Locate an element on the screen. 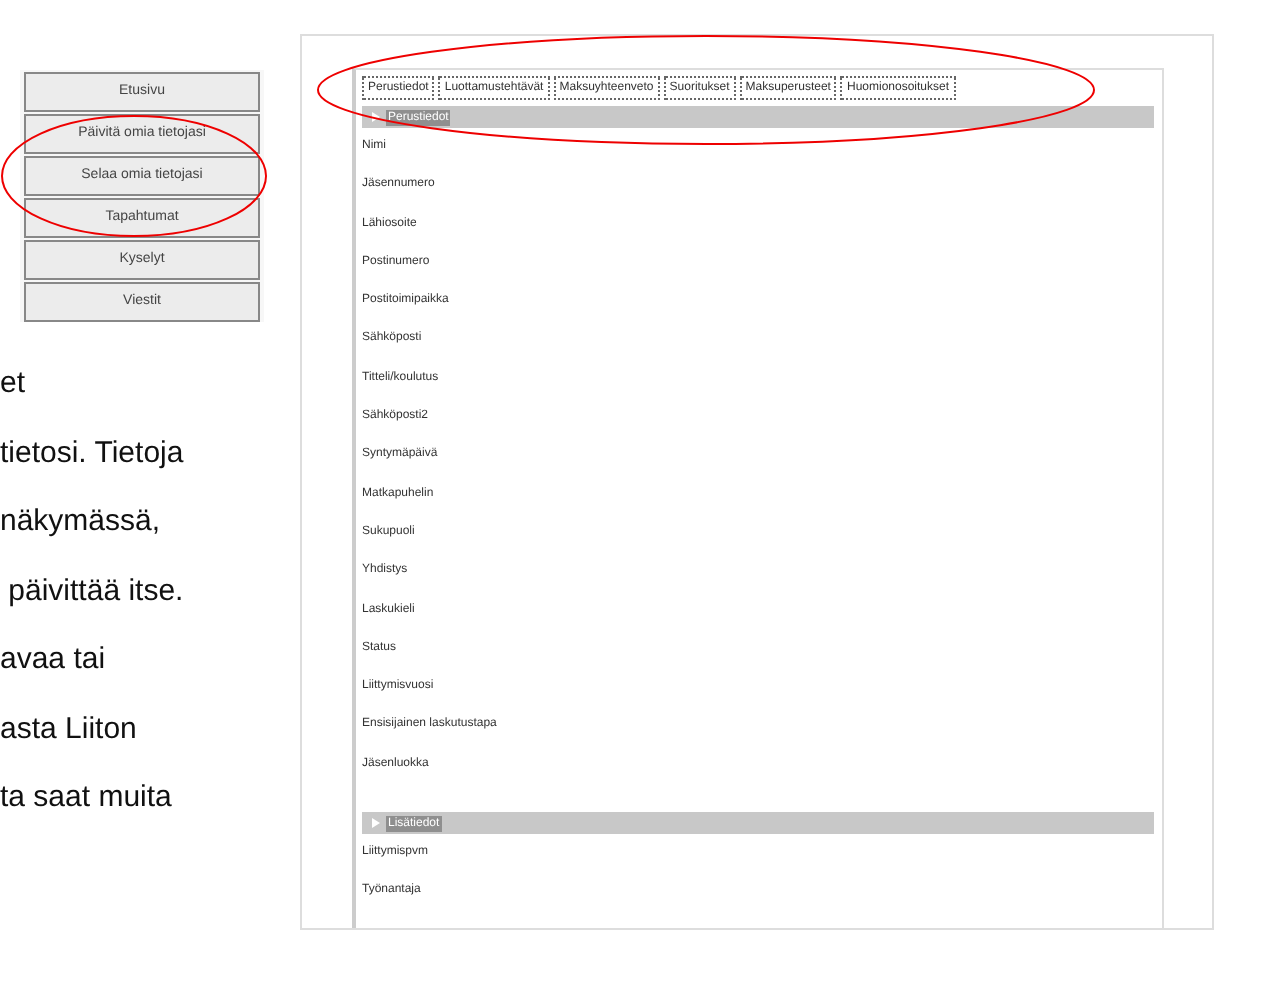 This screenshot has width=1286, height=984. text-line: näkymässä, is located at coordinates (81, 522).